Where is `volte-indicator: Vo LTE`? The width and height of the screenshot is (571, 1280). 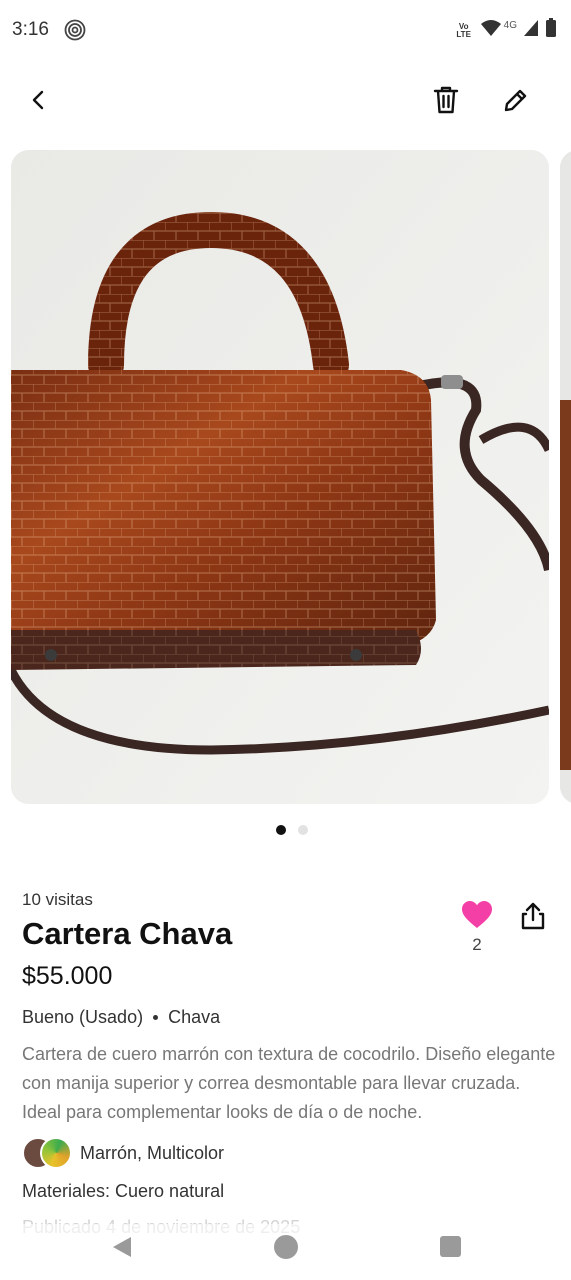 volte-indicator: Vo LTE is located at coordinates (464, 30).